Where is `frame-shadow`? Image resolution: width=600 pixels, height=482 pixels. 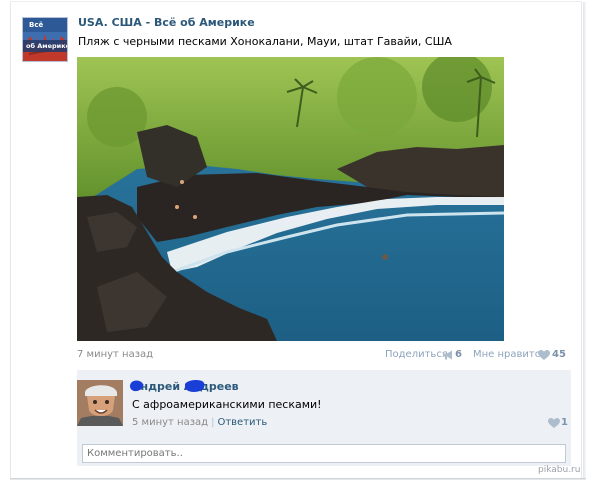 frame-shadow is located at coordinates (584, 240).